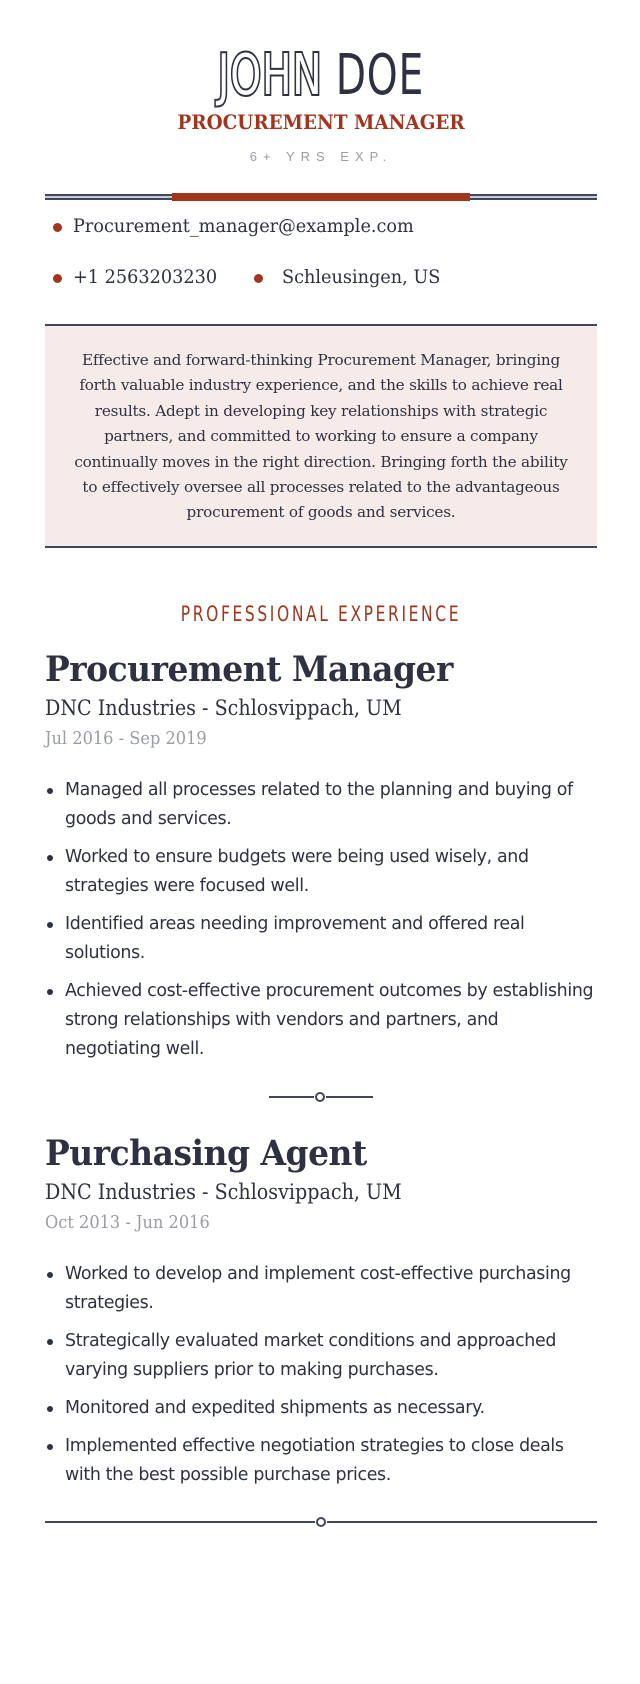 This screenshot has height=1684, width=640. What do you see at coordinates (321, 739) in the screenshot?
I see `job-dates: Jul 2016 - Sep 2019` at bounding box center [321, 739].